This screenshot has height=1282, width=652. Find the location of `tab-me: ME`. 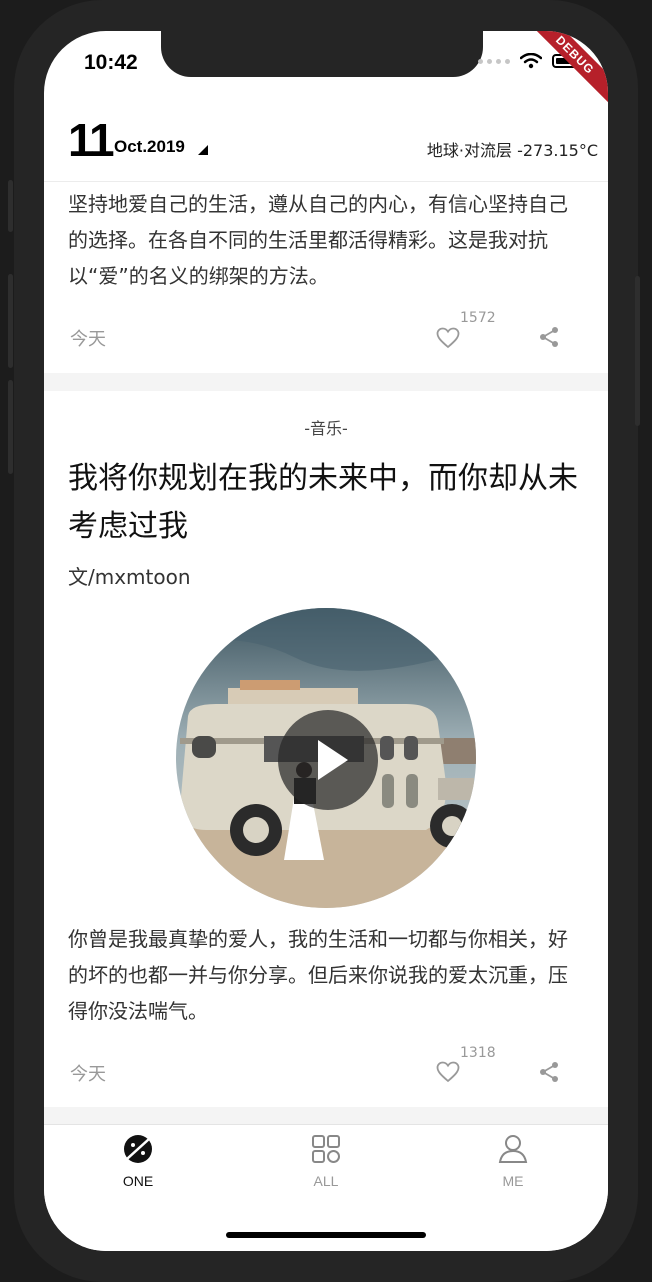

tab-me: ME is located at coordinates (513, 1161).